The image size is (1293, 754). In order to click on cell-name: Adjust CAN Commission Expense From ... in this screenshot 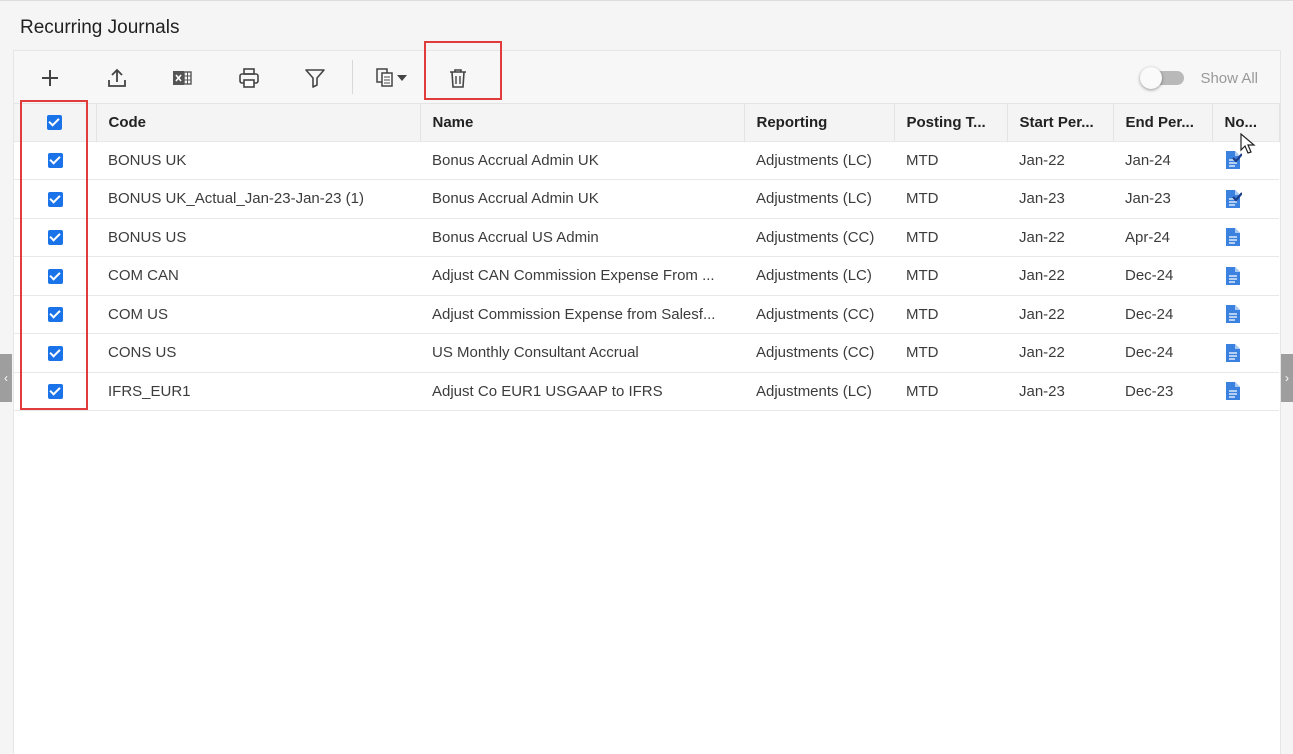, I will do `click(582, 276)`.